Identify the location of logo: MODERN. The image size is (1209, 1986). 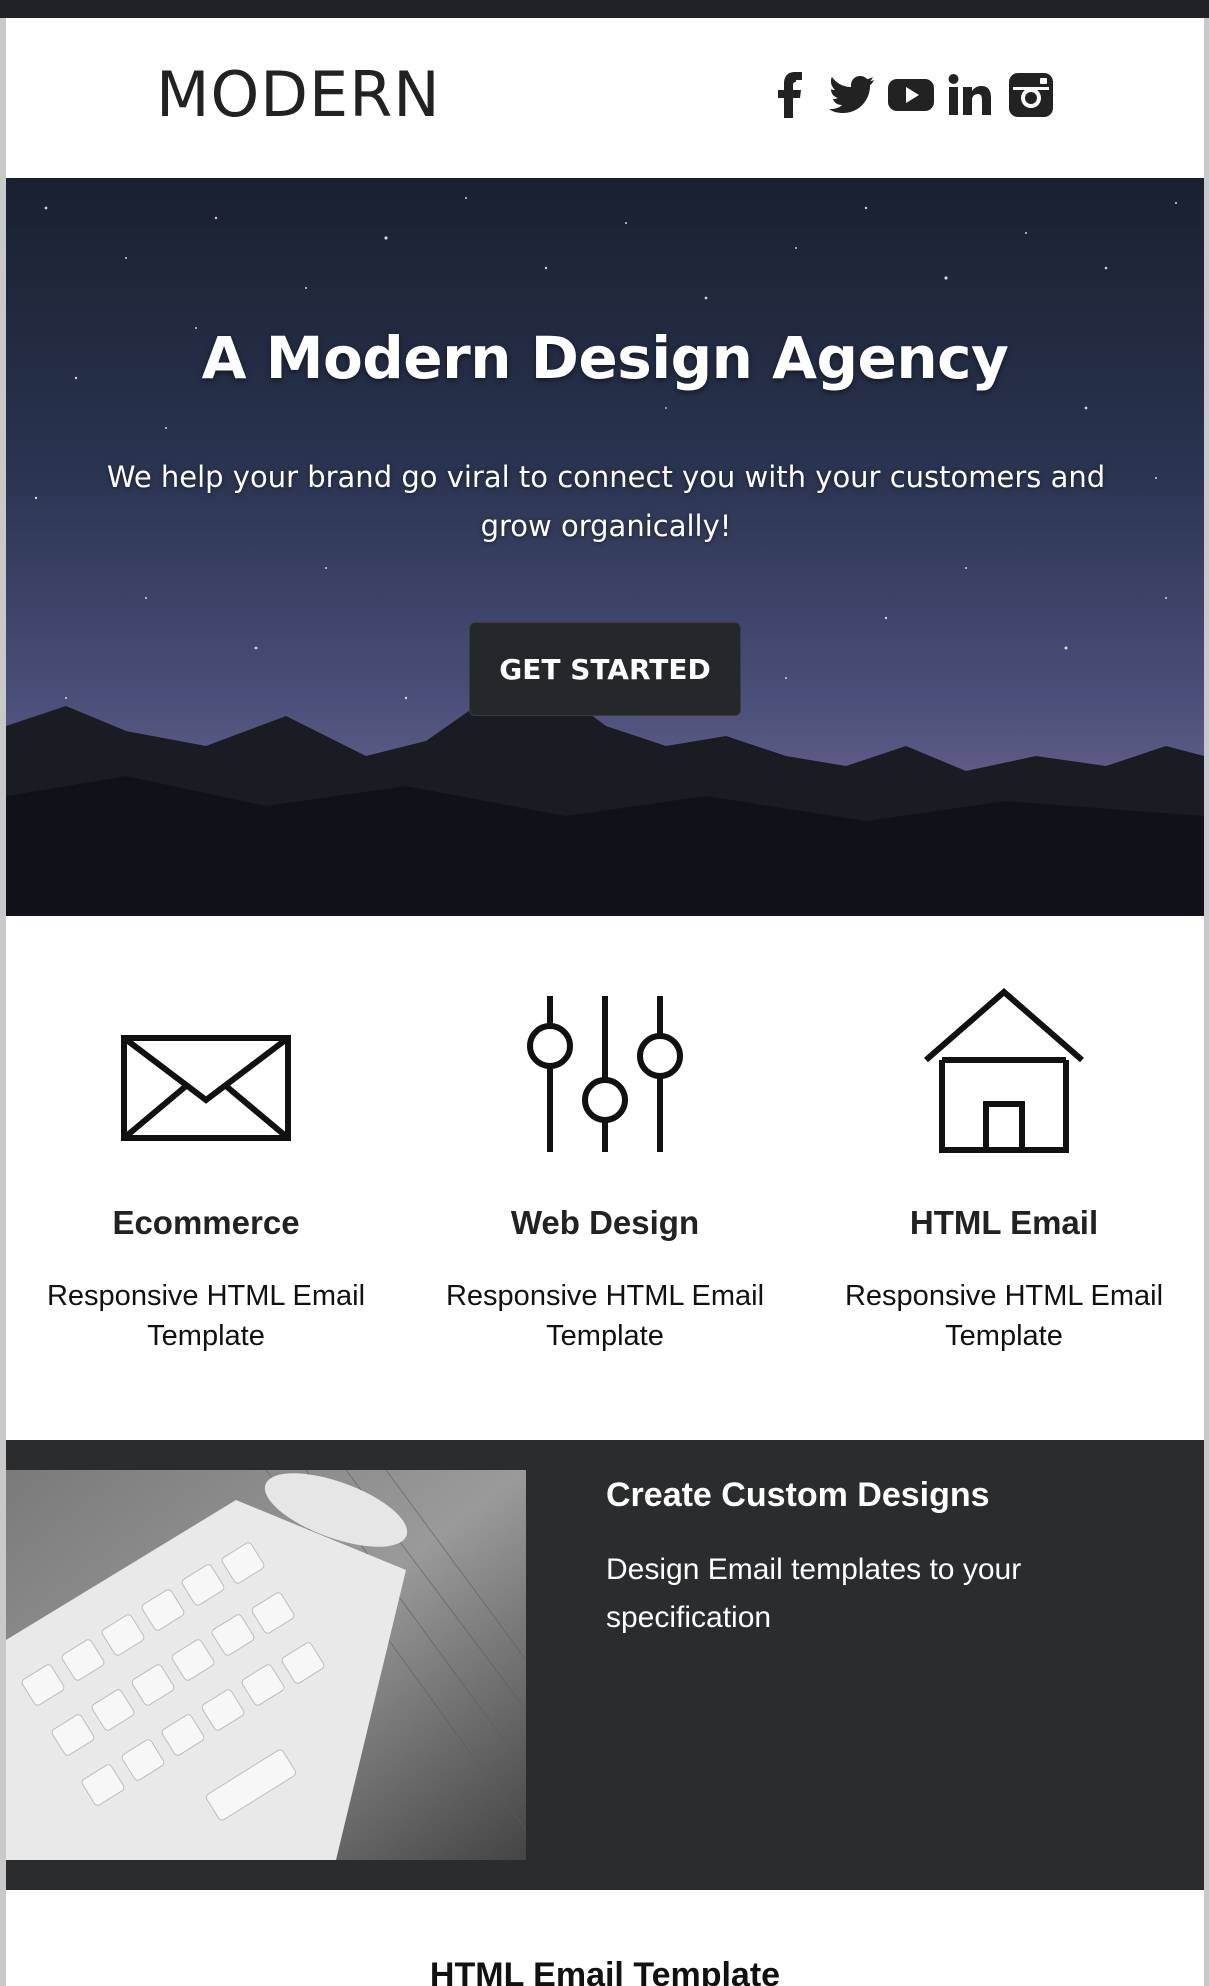
(298, 95).